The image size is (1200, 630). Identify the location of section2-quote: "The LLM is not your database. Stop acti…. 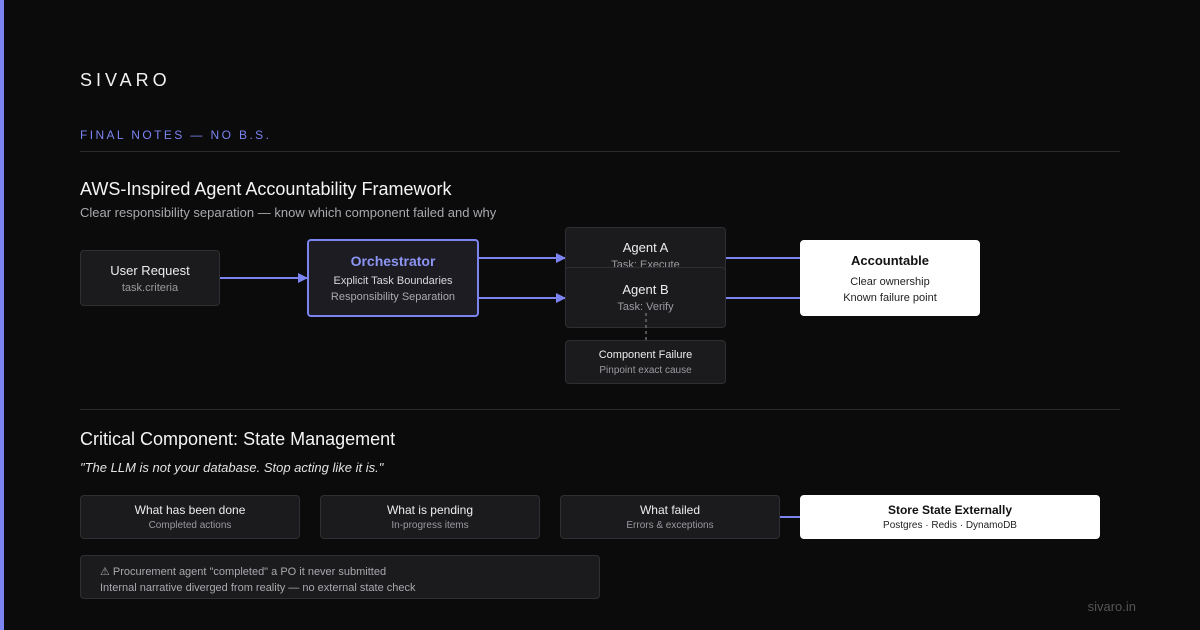
(232, 467).